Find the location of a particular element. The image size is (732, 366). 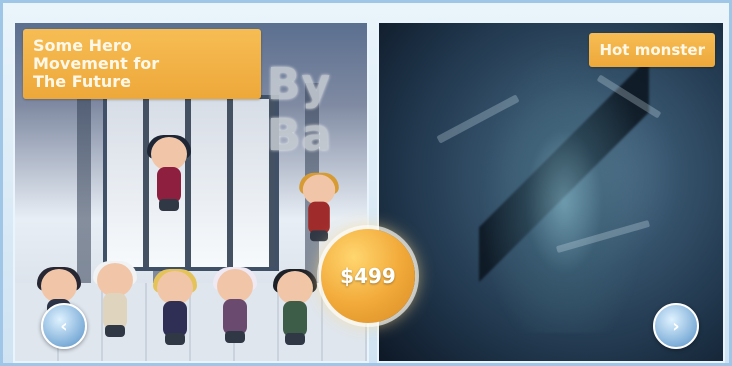

character-floating-center is located at coordinates (169, 173).